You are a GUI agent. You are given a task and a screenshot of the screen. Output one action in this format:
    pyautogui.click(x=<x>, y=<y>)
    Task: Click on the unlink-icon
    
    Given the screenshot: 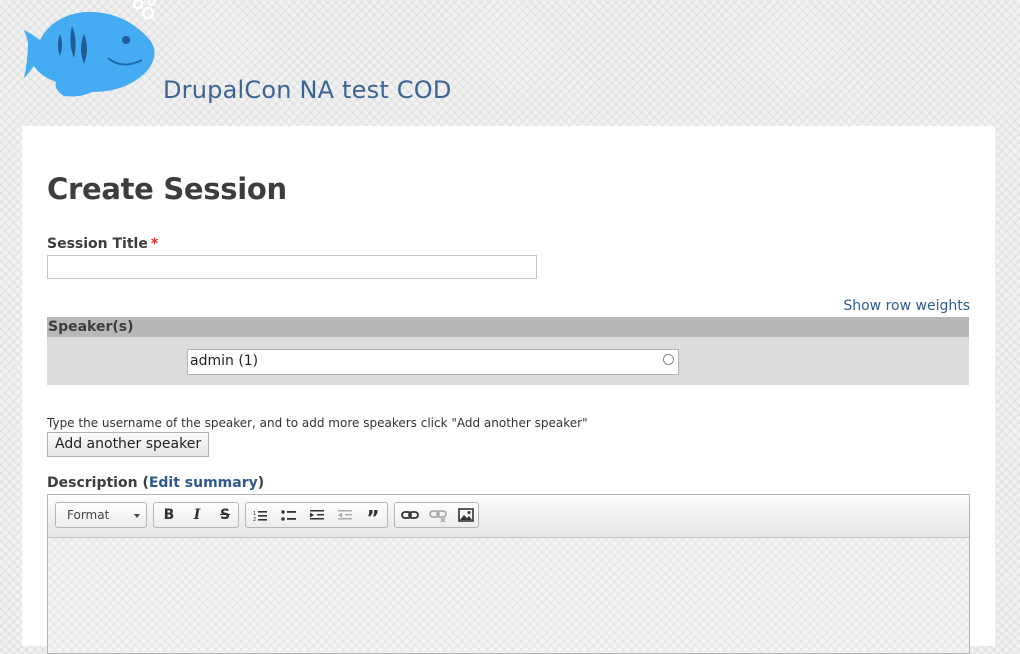 What is the action you would take?
    pyautogui.click(x=438, y=515)
    